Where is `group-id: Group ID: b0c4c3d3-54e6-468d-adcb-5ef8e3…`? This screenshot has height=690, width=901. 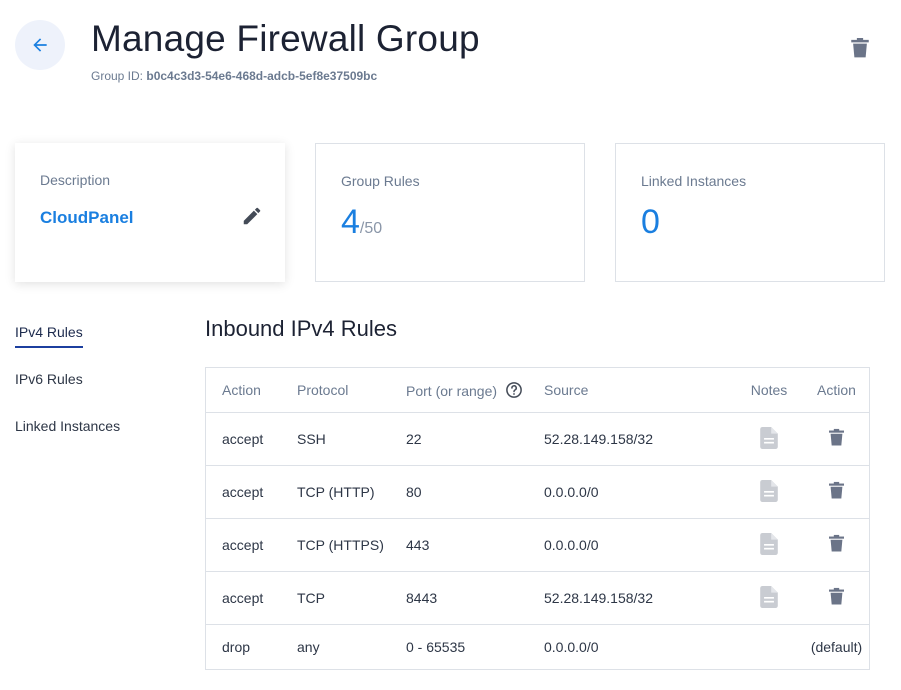 group-id: Group ID: b0c4c3d3-54e6-468d-adcb-5ef8e3… is located at coordinates (234, 76).